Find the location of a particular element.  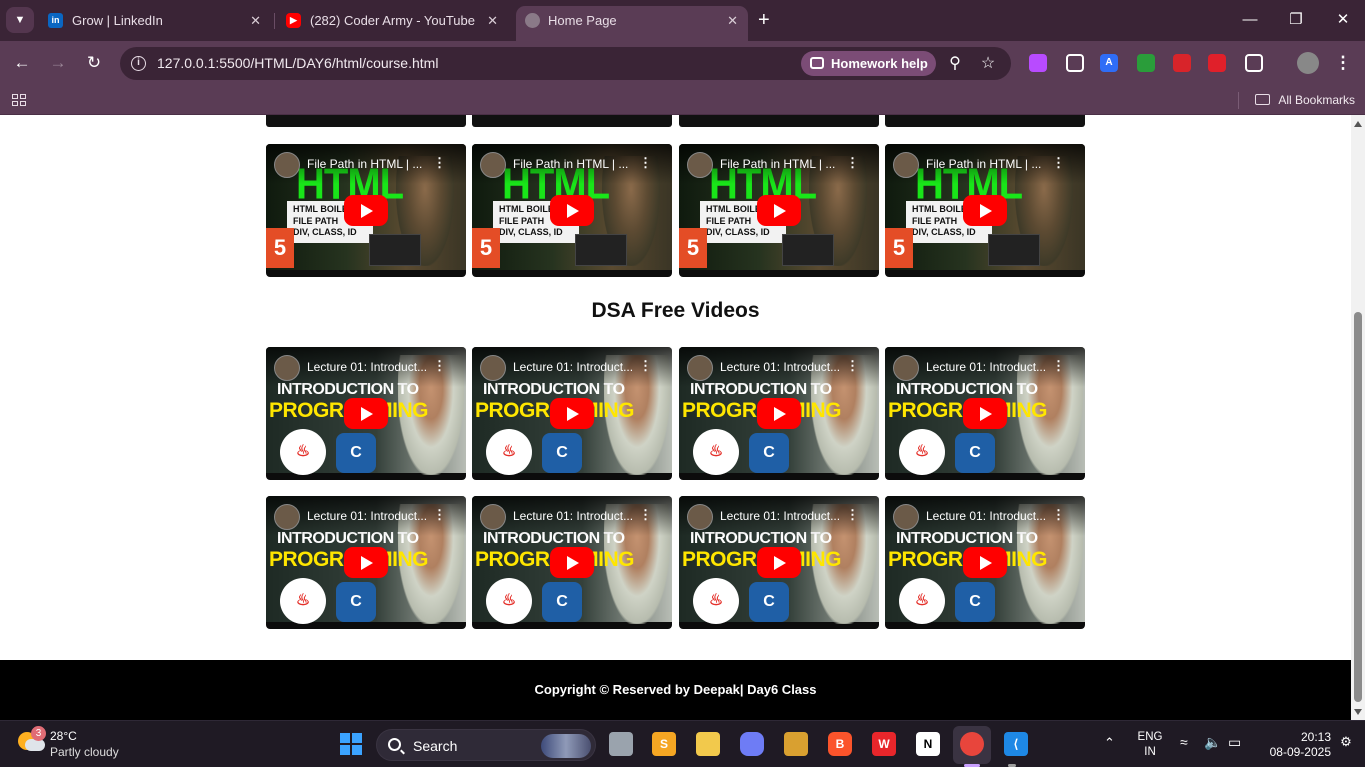

homework-help-button: Homework help is located at coordinates (868, 63).